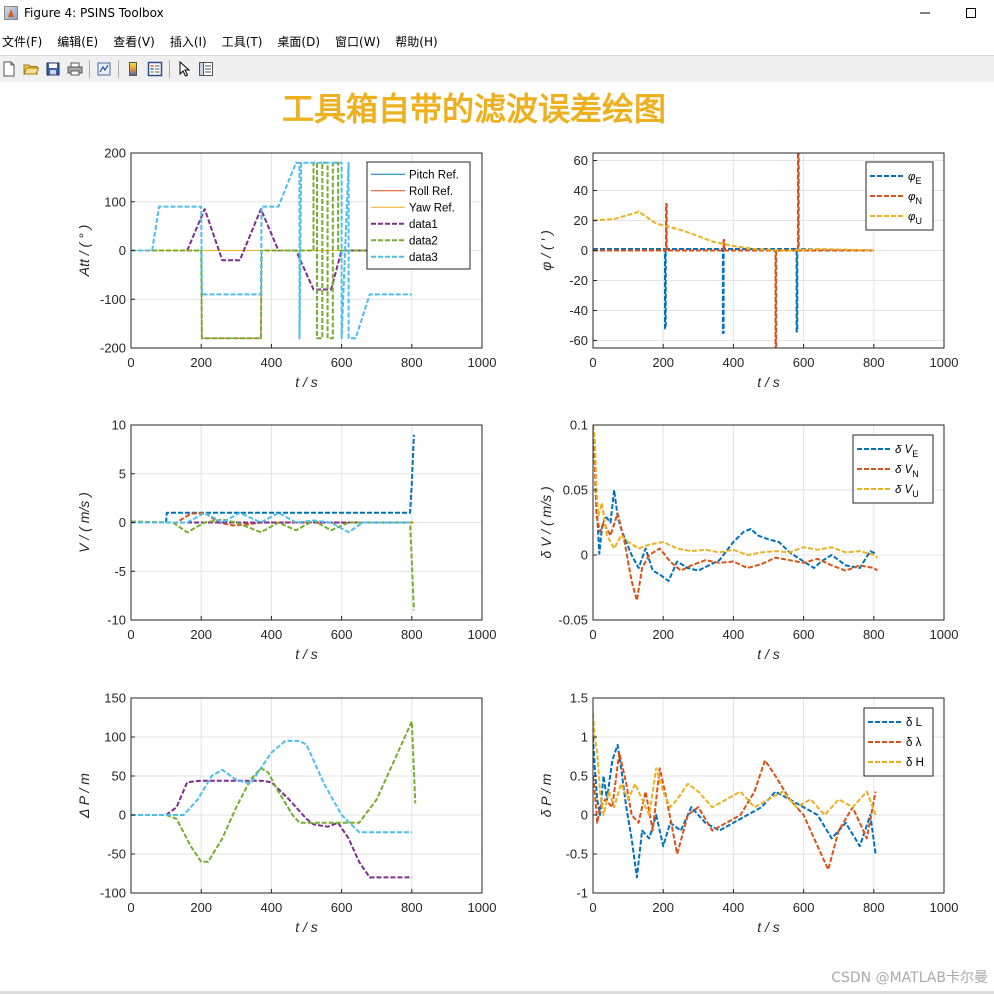 The width and height of the screenshot is (994, 996). Describe the element at coordinates (579, 698) in the screenshot. I see `y-tick-label: 1.5` at that location.